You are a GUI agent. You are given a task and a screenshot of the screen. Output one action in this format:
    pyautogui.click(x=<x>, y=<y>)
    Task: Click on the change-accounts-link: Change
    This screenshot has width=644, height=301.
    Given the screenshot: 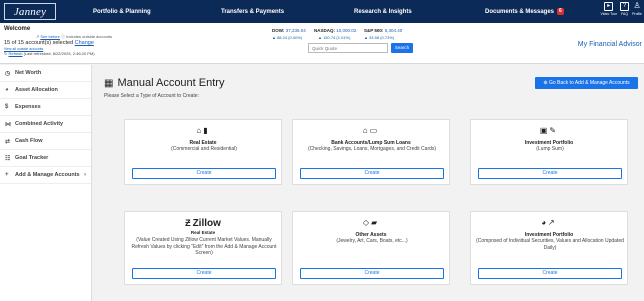 What is the action you would take?
    pyautogui.click(x=84, y=43)
    